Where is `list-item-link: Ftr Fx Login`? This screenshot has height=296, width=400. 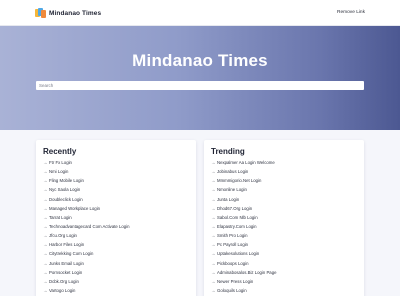
list-item-link: Ftr Fx Login is located at coordinates (60, 162).